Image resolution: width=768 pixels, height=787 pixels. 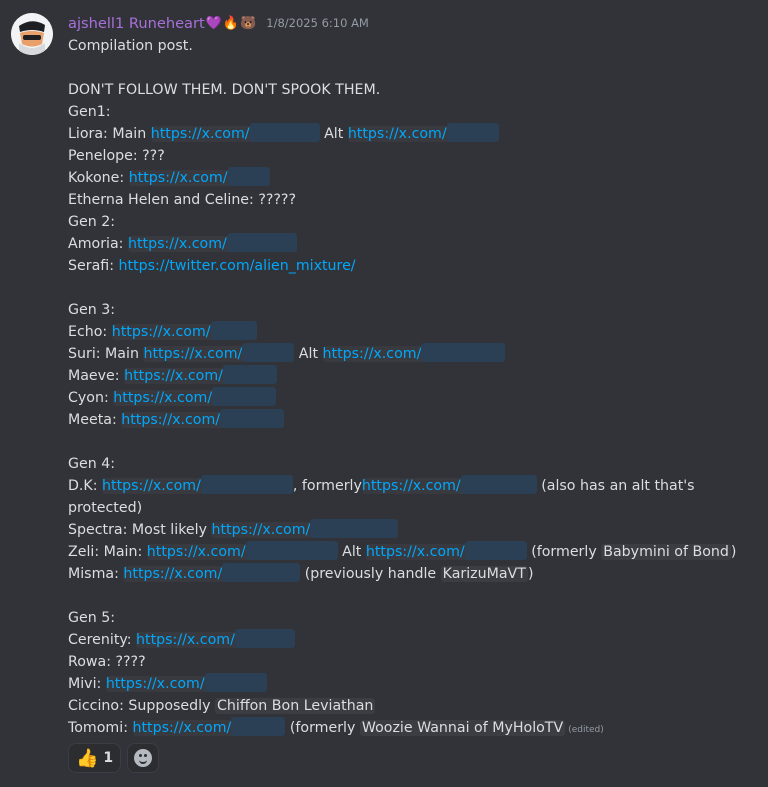 I want to click on timestamp: 1/8/2025 6:10 AM, so click(x=317, y=23).